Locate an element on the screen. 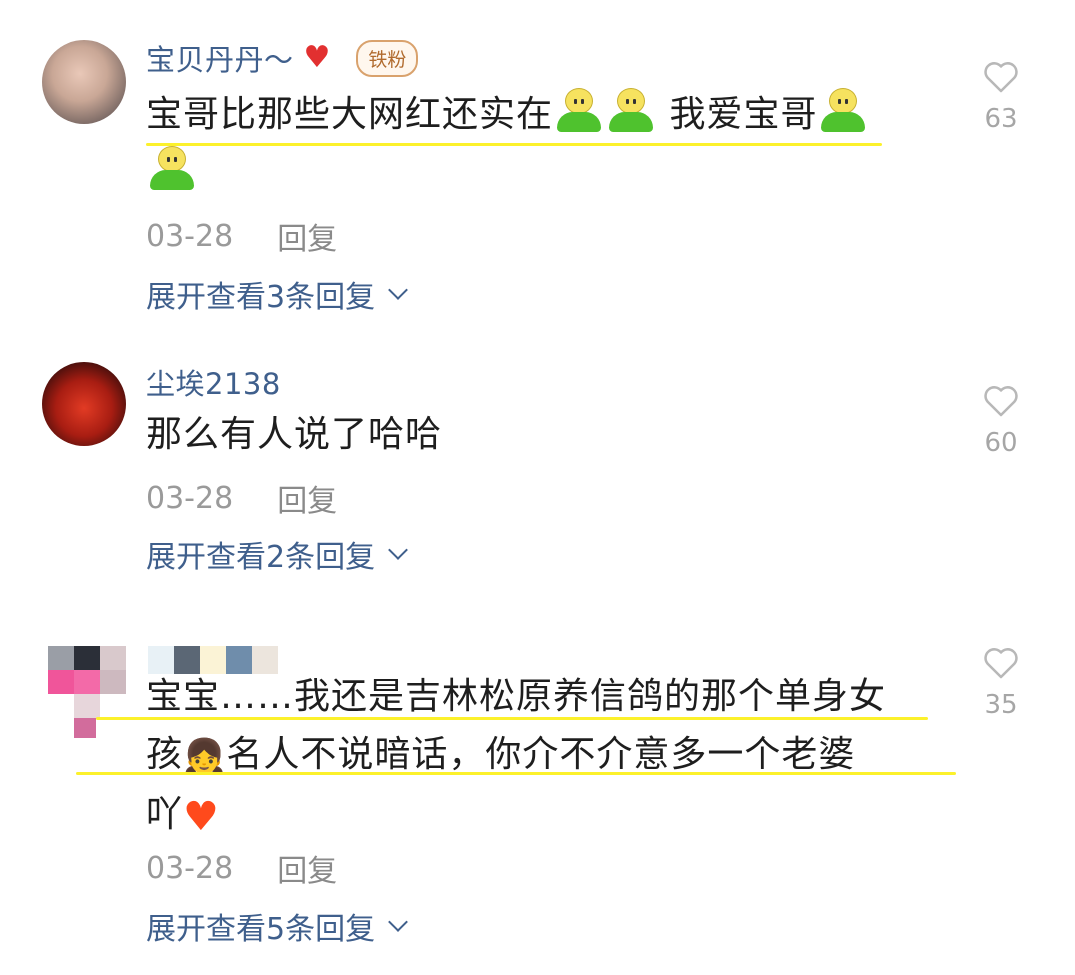 The image size is (1075, 975). like-button: 35 is located at coordinates (1001, 682).